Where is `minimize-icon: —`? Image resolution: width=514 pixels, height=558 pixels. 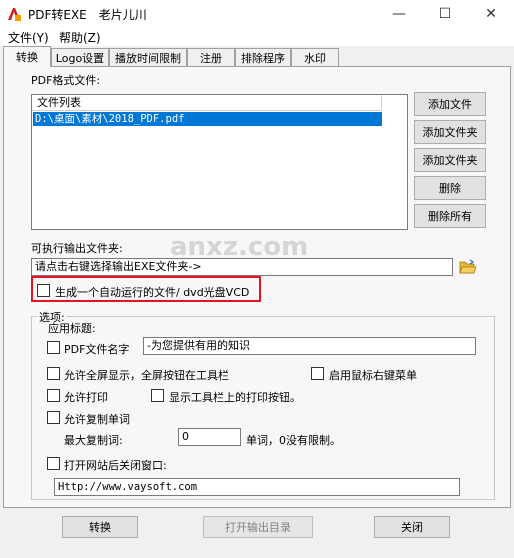 minimize-icon: — is located at coordinates (399, 14).